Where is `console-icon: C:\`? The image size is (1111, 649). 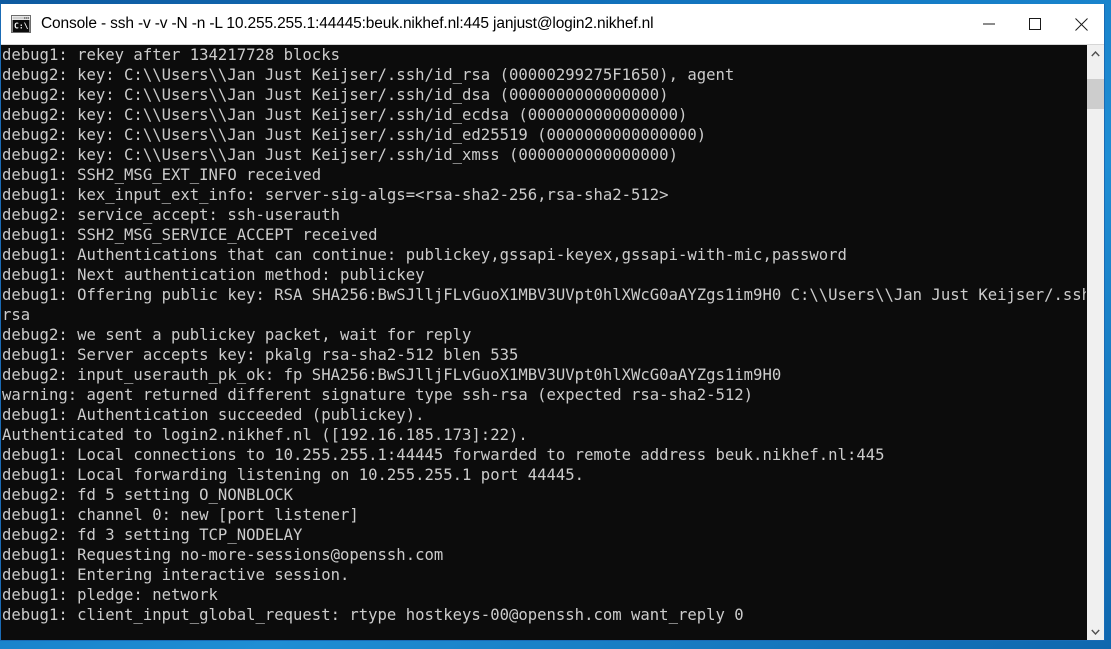
console-icon: C:\ is located at coordinates (21, 24).